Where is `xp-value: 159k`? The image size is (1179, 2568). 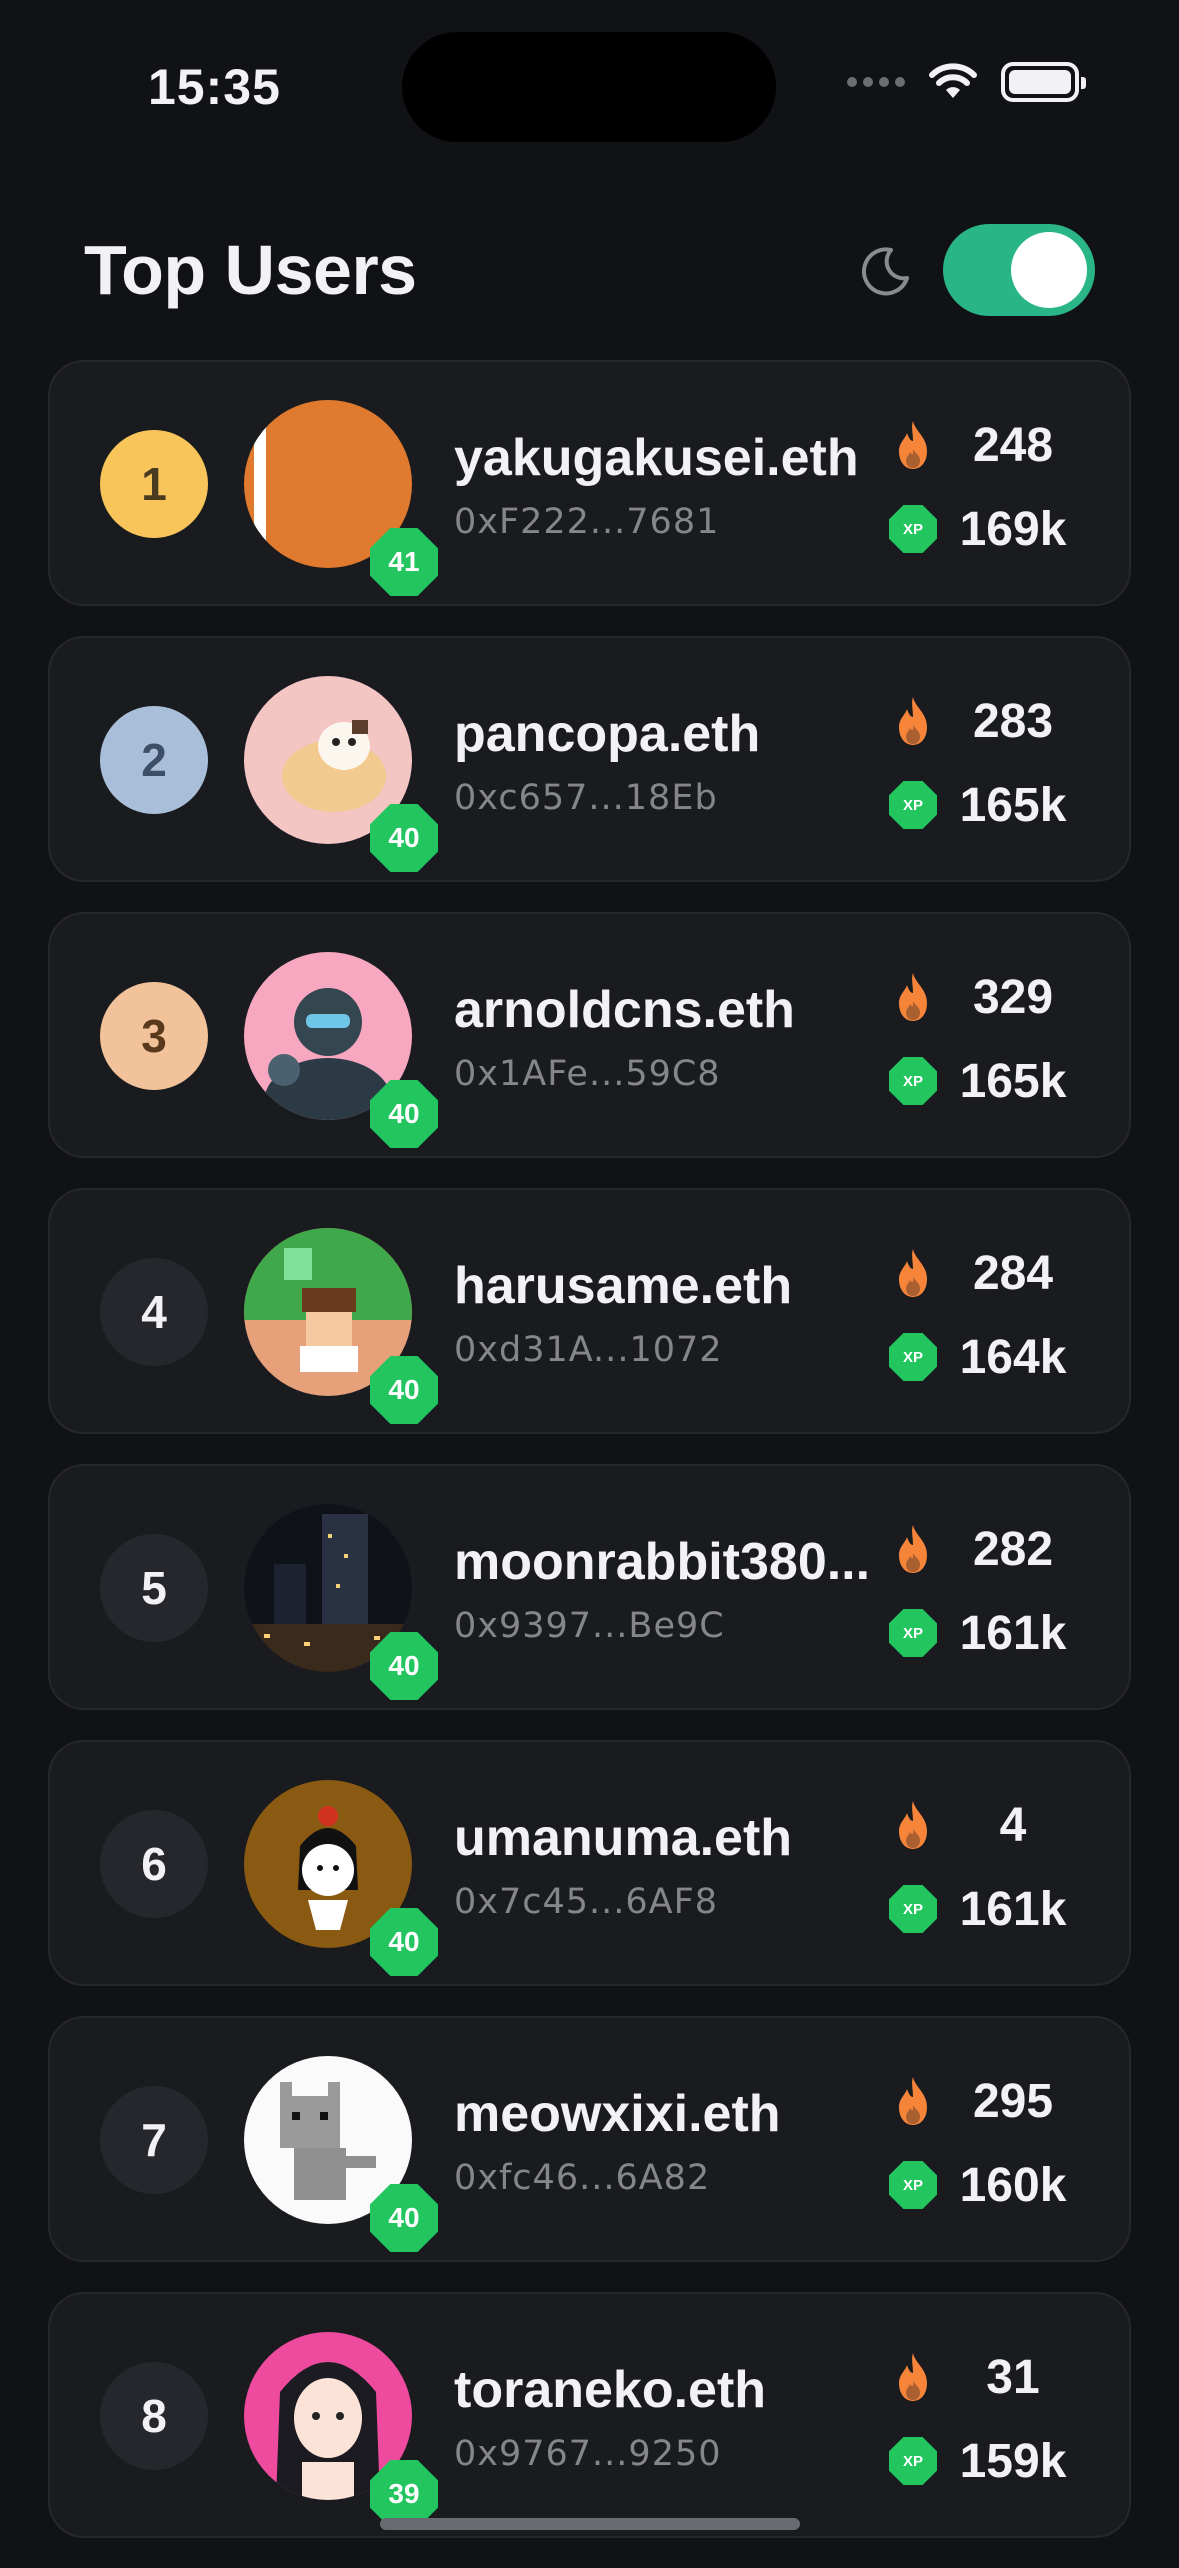 xp-value: 159k is located at coordinates (1013, 2461).